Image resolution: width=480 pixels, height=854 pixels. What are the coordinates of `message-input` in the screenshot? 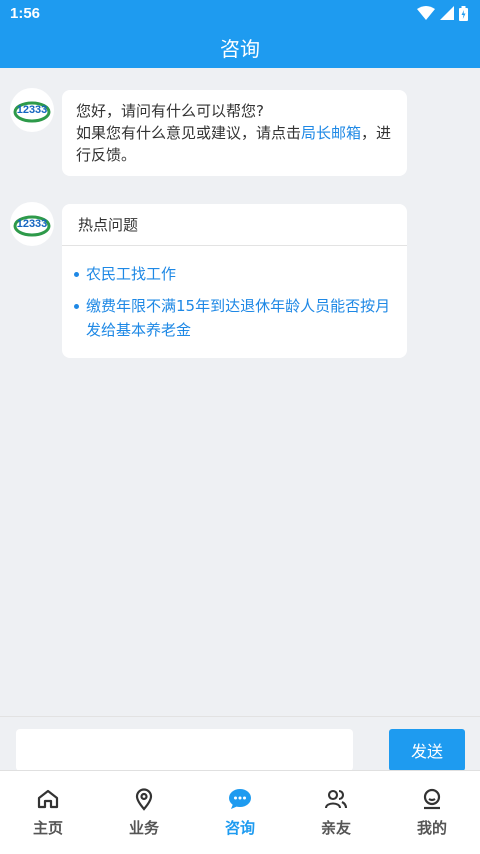 It's located at (184, 750).